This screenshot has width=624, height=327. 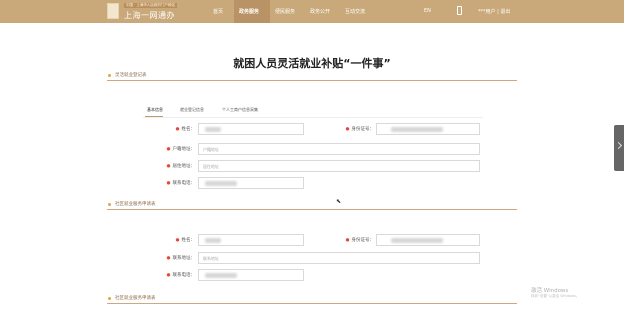 What do you see at coordinates (180, 258) in the screenshot?
I see `contact-address-label: ● 联系地址：` at bounding box center [180, 258].